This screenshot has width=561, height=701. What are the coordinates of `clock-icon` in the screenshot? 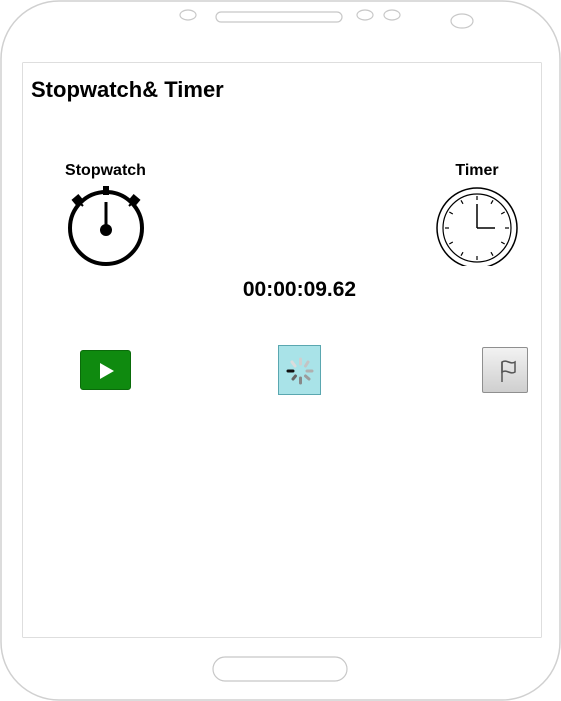 It's located at (477, 226).